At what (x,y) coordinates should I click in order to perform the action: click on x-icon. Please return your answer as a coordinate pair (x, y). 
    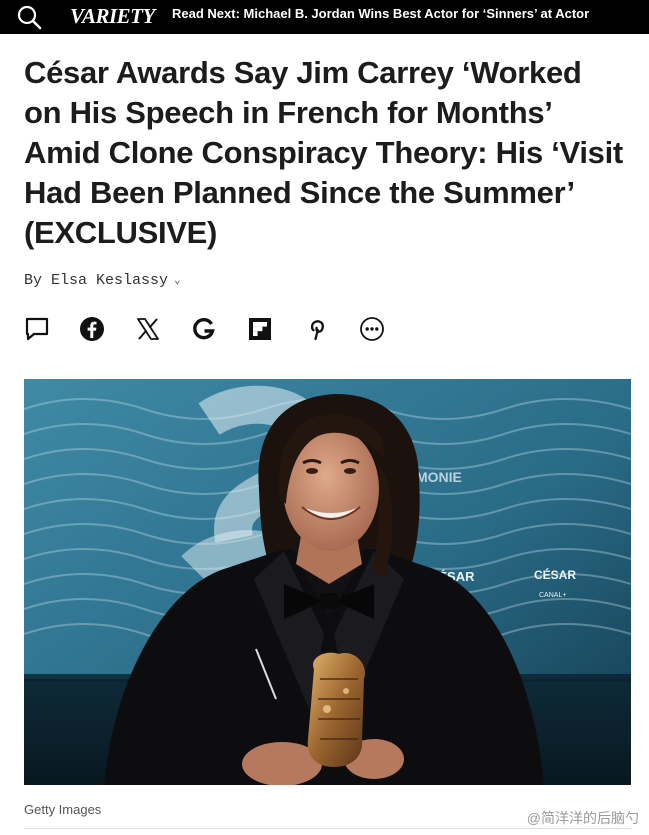
    Looking at the image, I should click on (148, 329).